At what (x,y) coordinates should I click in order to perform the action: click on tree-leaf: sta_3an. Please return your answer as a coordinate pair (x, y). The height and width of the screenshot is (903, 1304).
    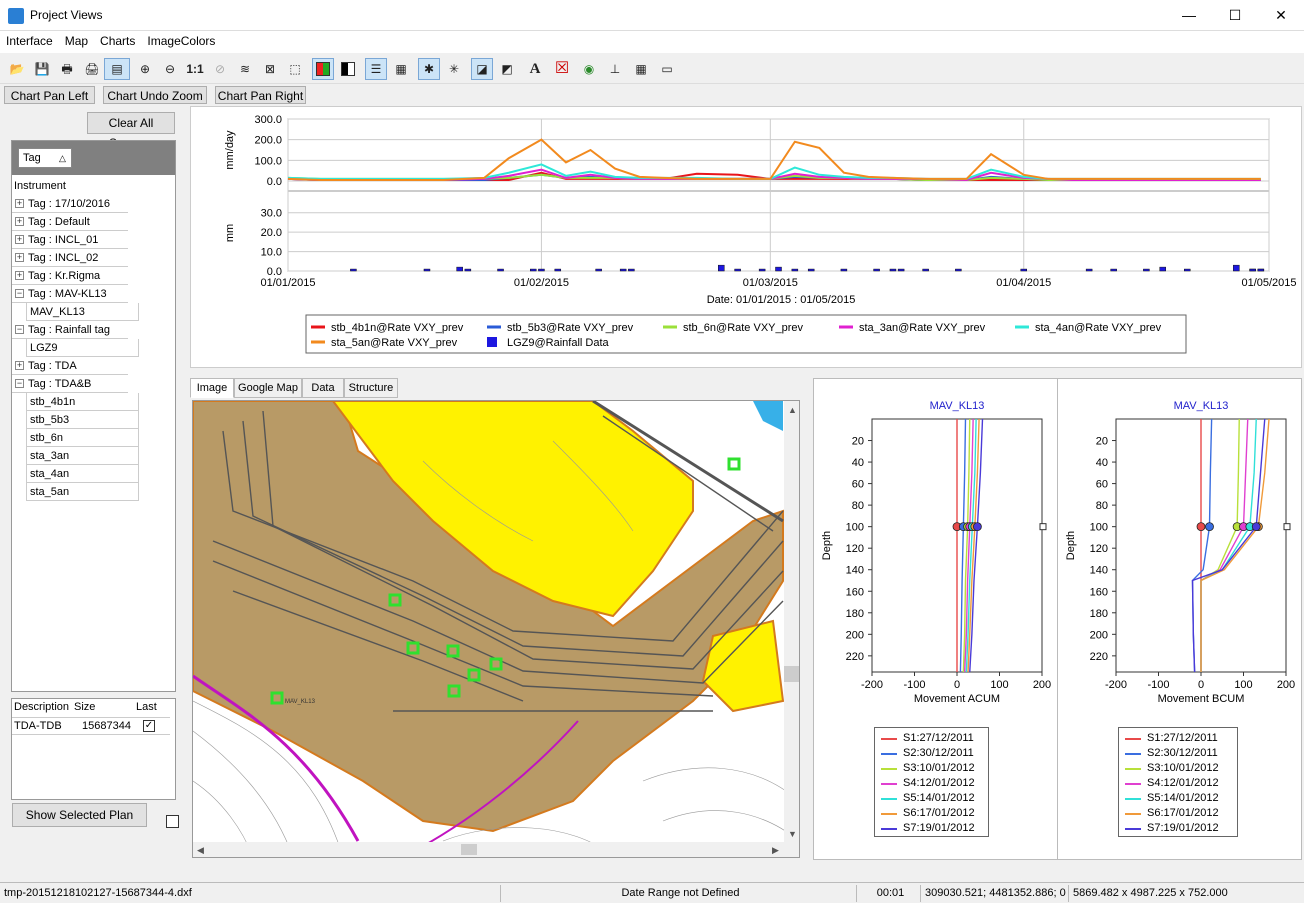
    Looking at the image, I should click on (82, 456).